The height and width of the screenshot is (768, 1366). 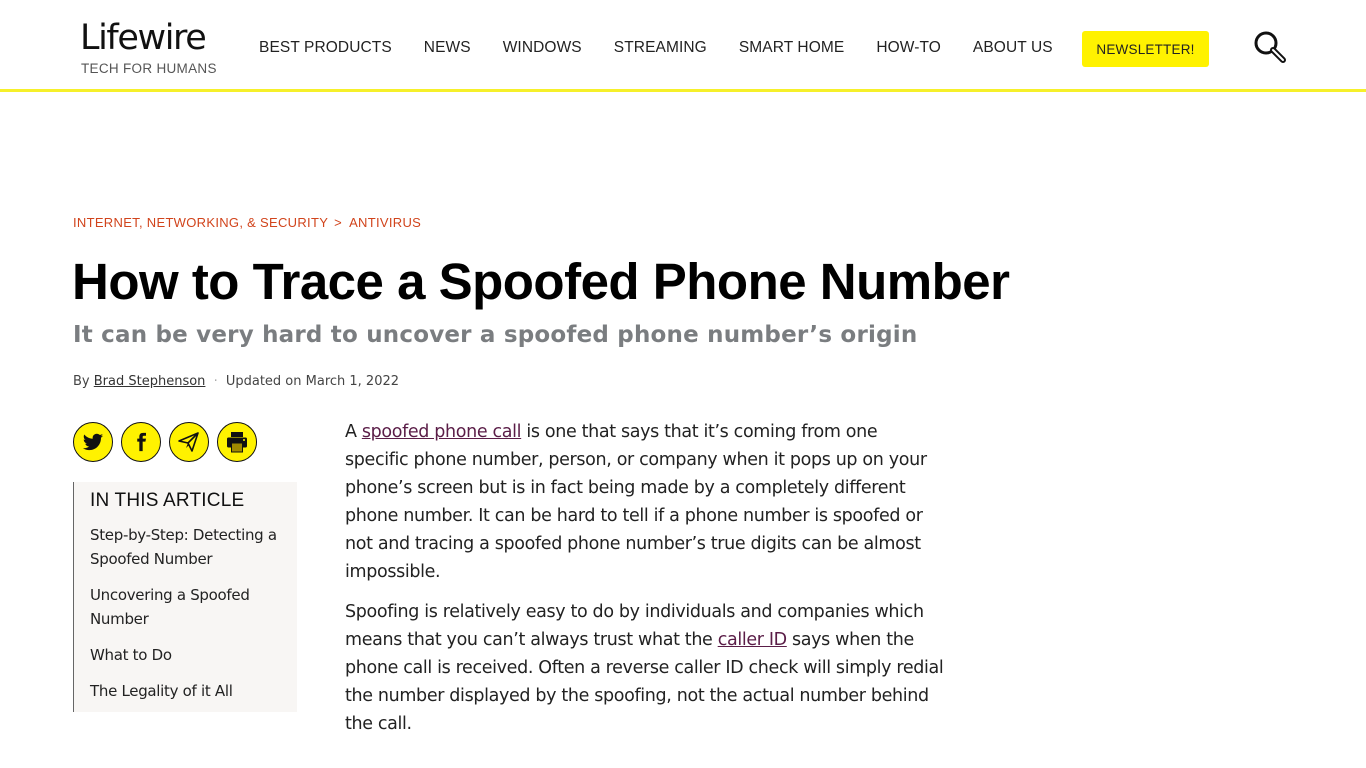 I want to click on print-button, so click(x=237, y=442).